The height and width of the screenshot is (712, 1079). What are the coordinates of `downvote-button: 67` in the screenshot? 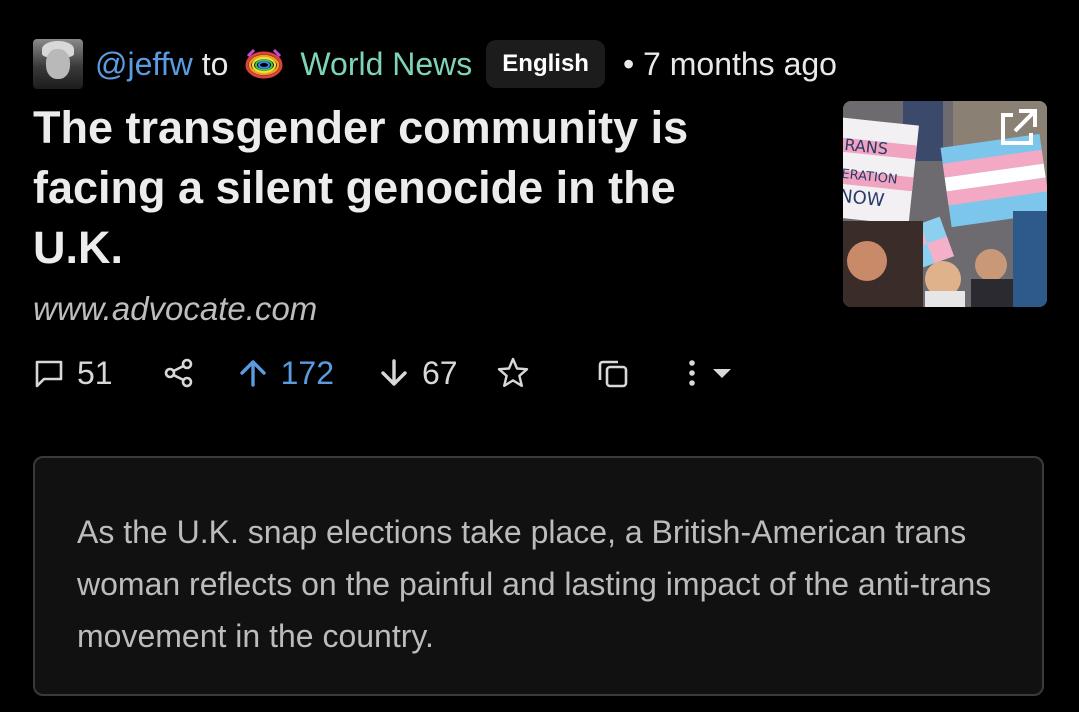 It's located at (418, 373).